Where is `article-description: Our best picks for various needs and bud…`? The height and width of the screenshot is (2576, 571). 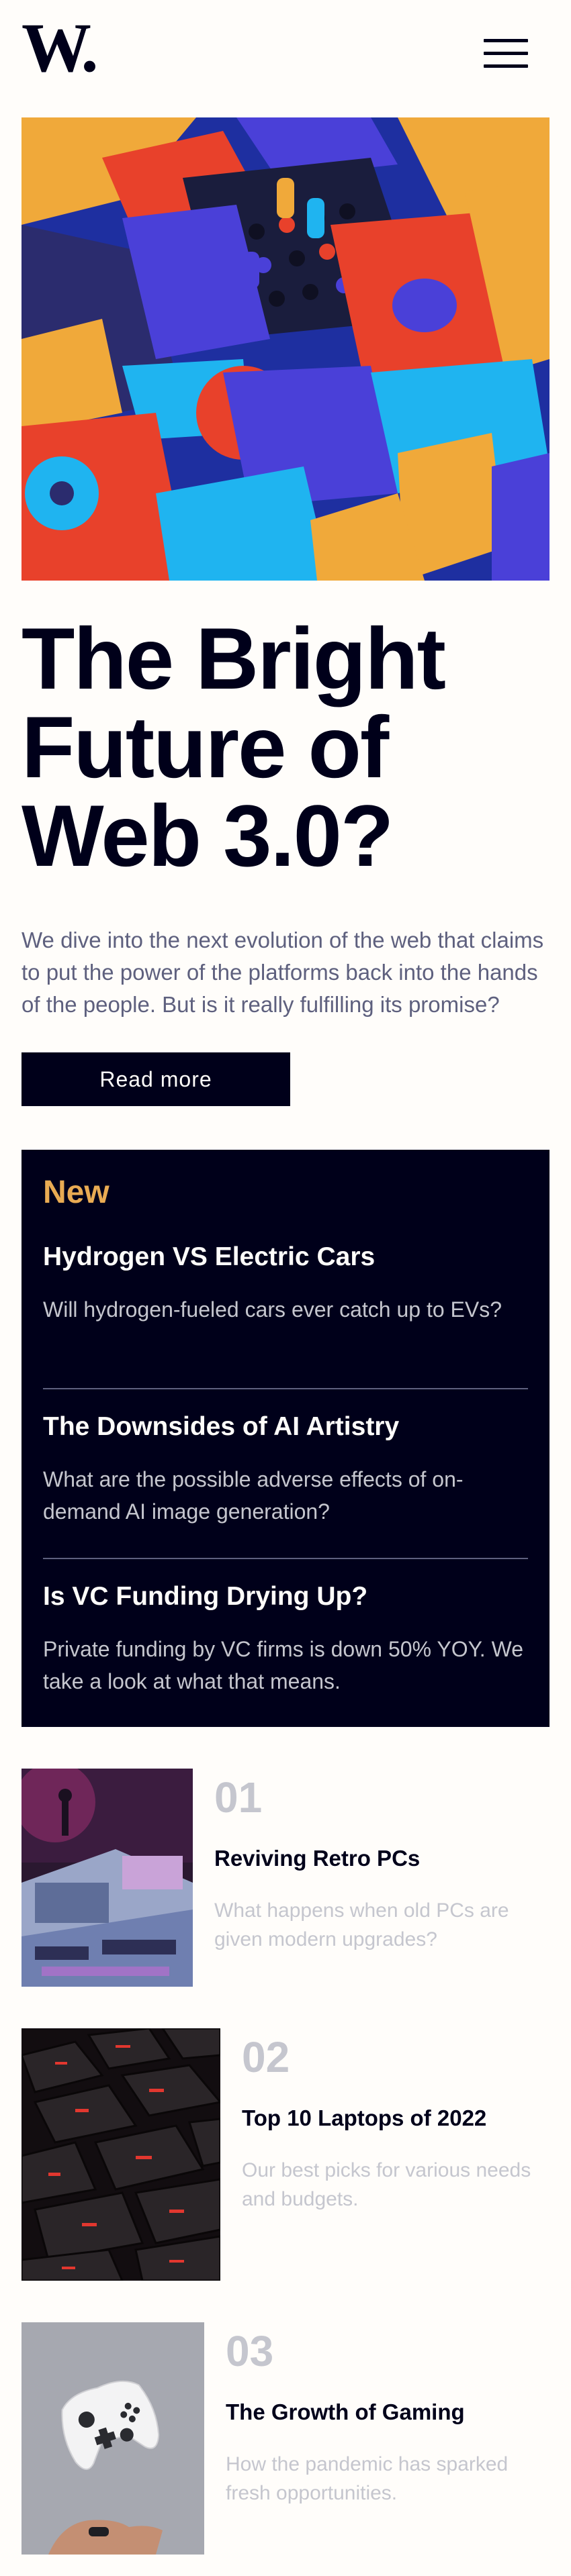 article-description: Our best picks for various needs and bud… is located at coordinates (386, 2184).